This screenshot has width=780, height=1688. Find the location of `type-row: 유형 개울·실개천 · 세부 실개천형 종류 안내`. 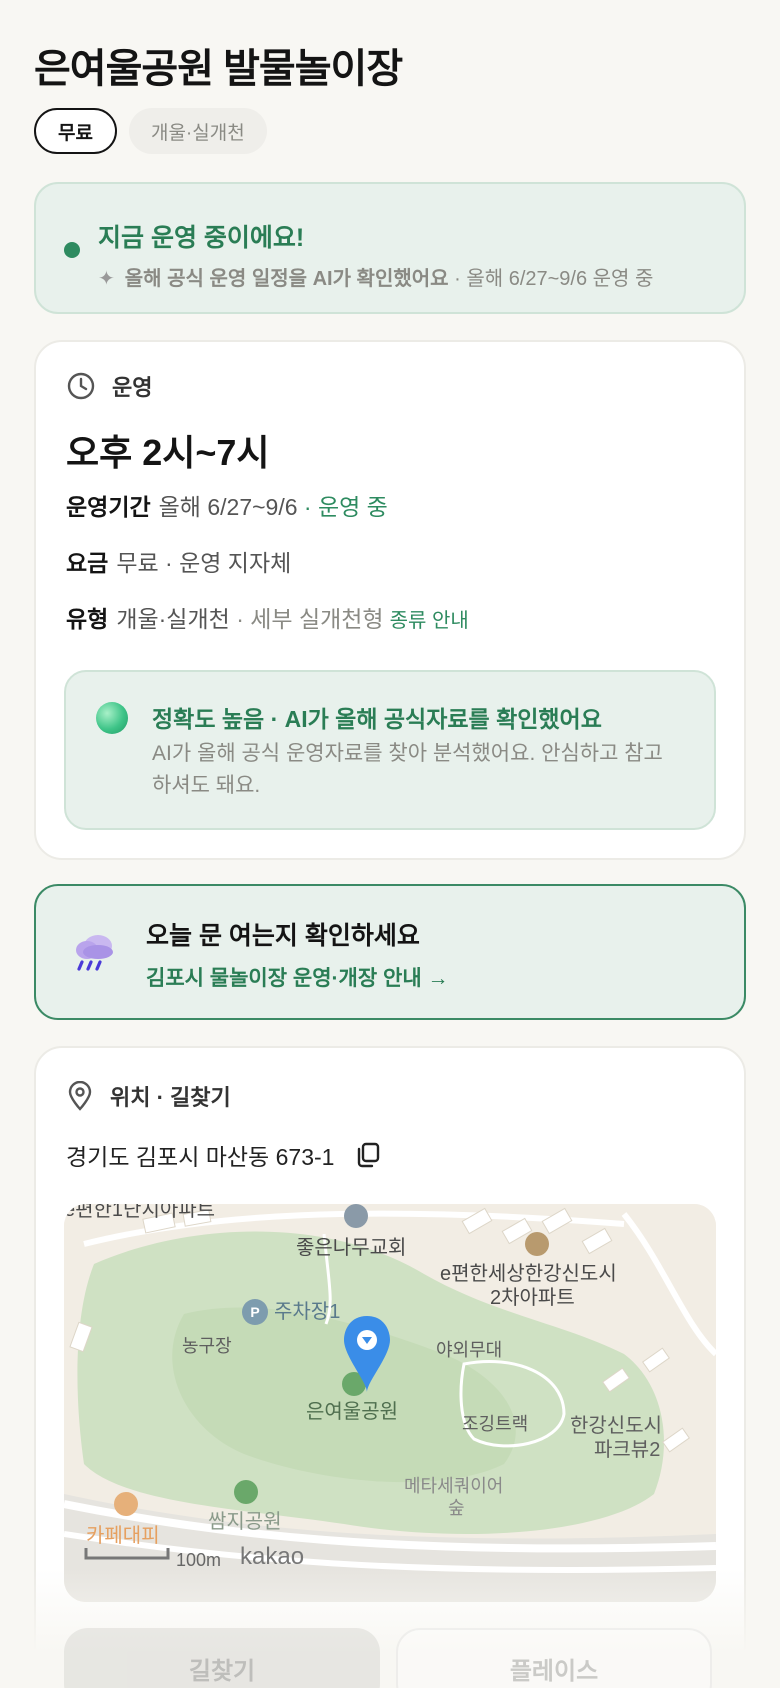

type-row: 유형 개울·실개천 · 세부 실개천형 종류 안내 is located at coordinates (267, 617).